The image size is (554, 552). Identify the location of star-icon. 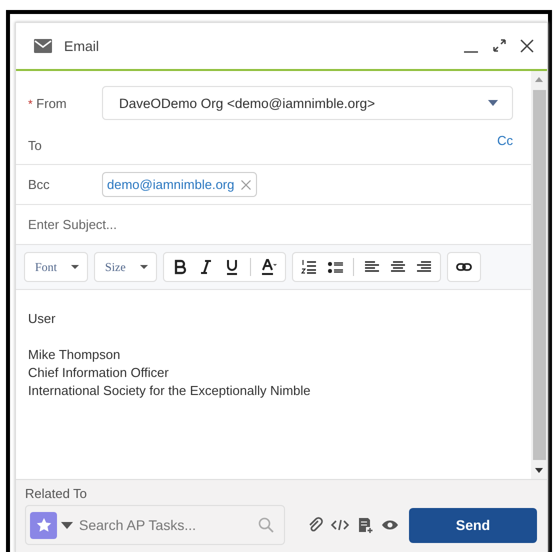
(44, 525).